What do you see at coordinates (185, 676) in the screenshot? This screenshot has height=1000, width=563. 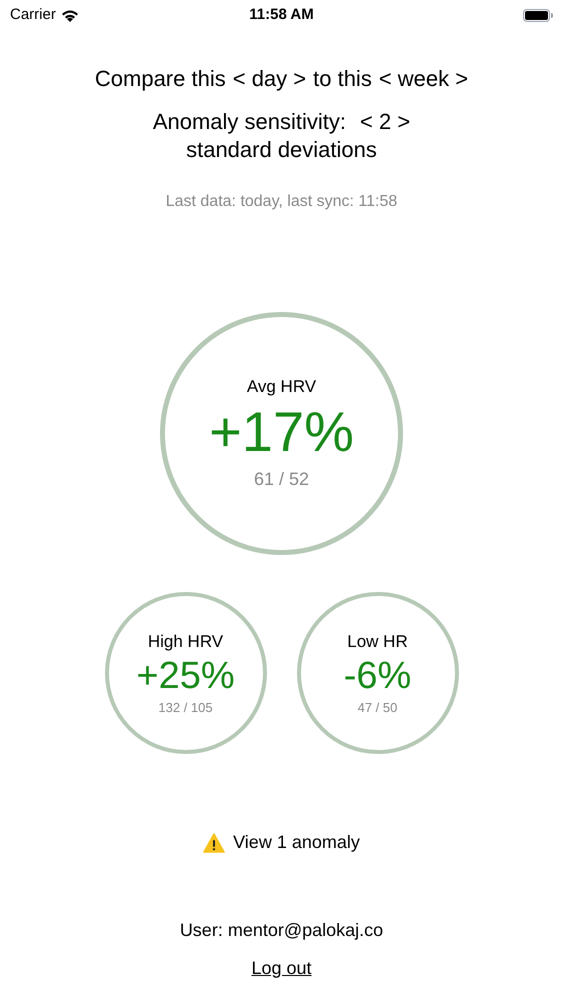 I see `metric-change: +25%` at bounding box center [185, 676].